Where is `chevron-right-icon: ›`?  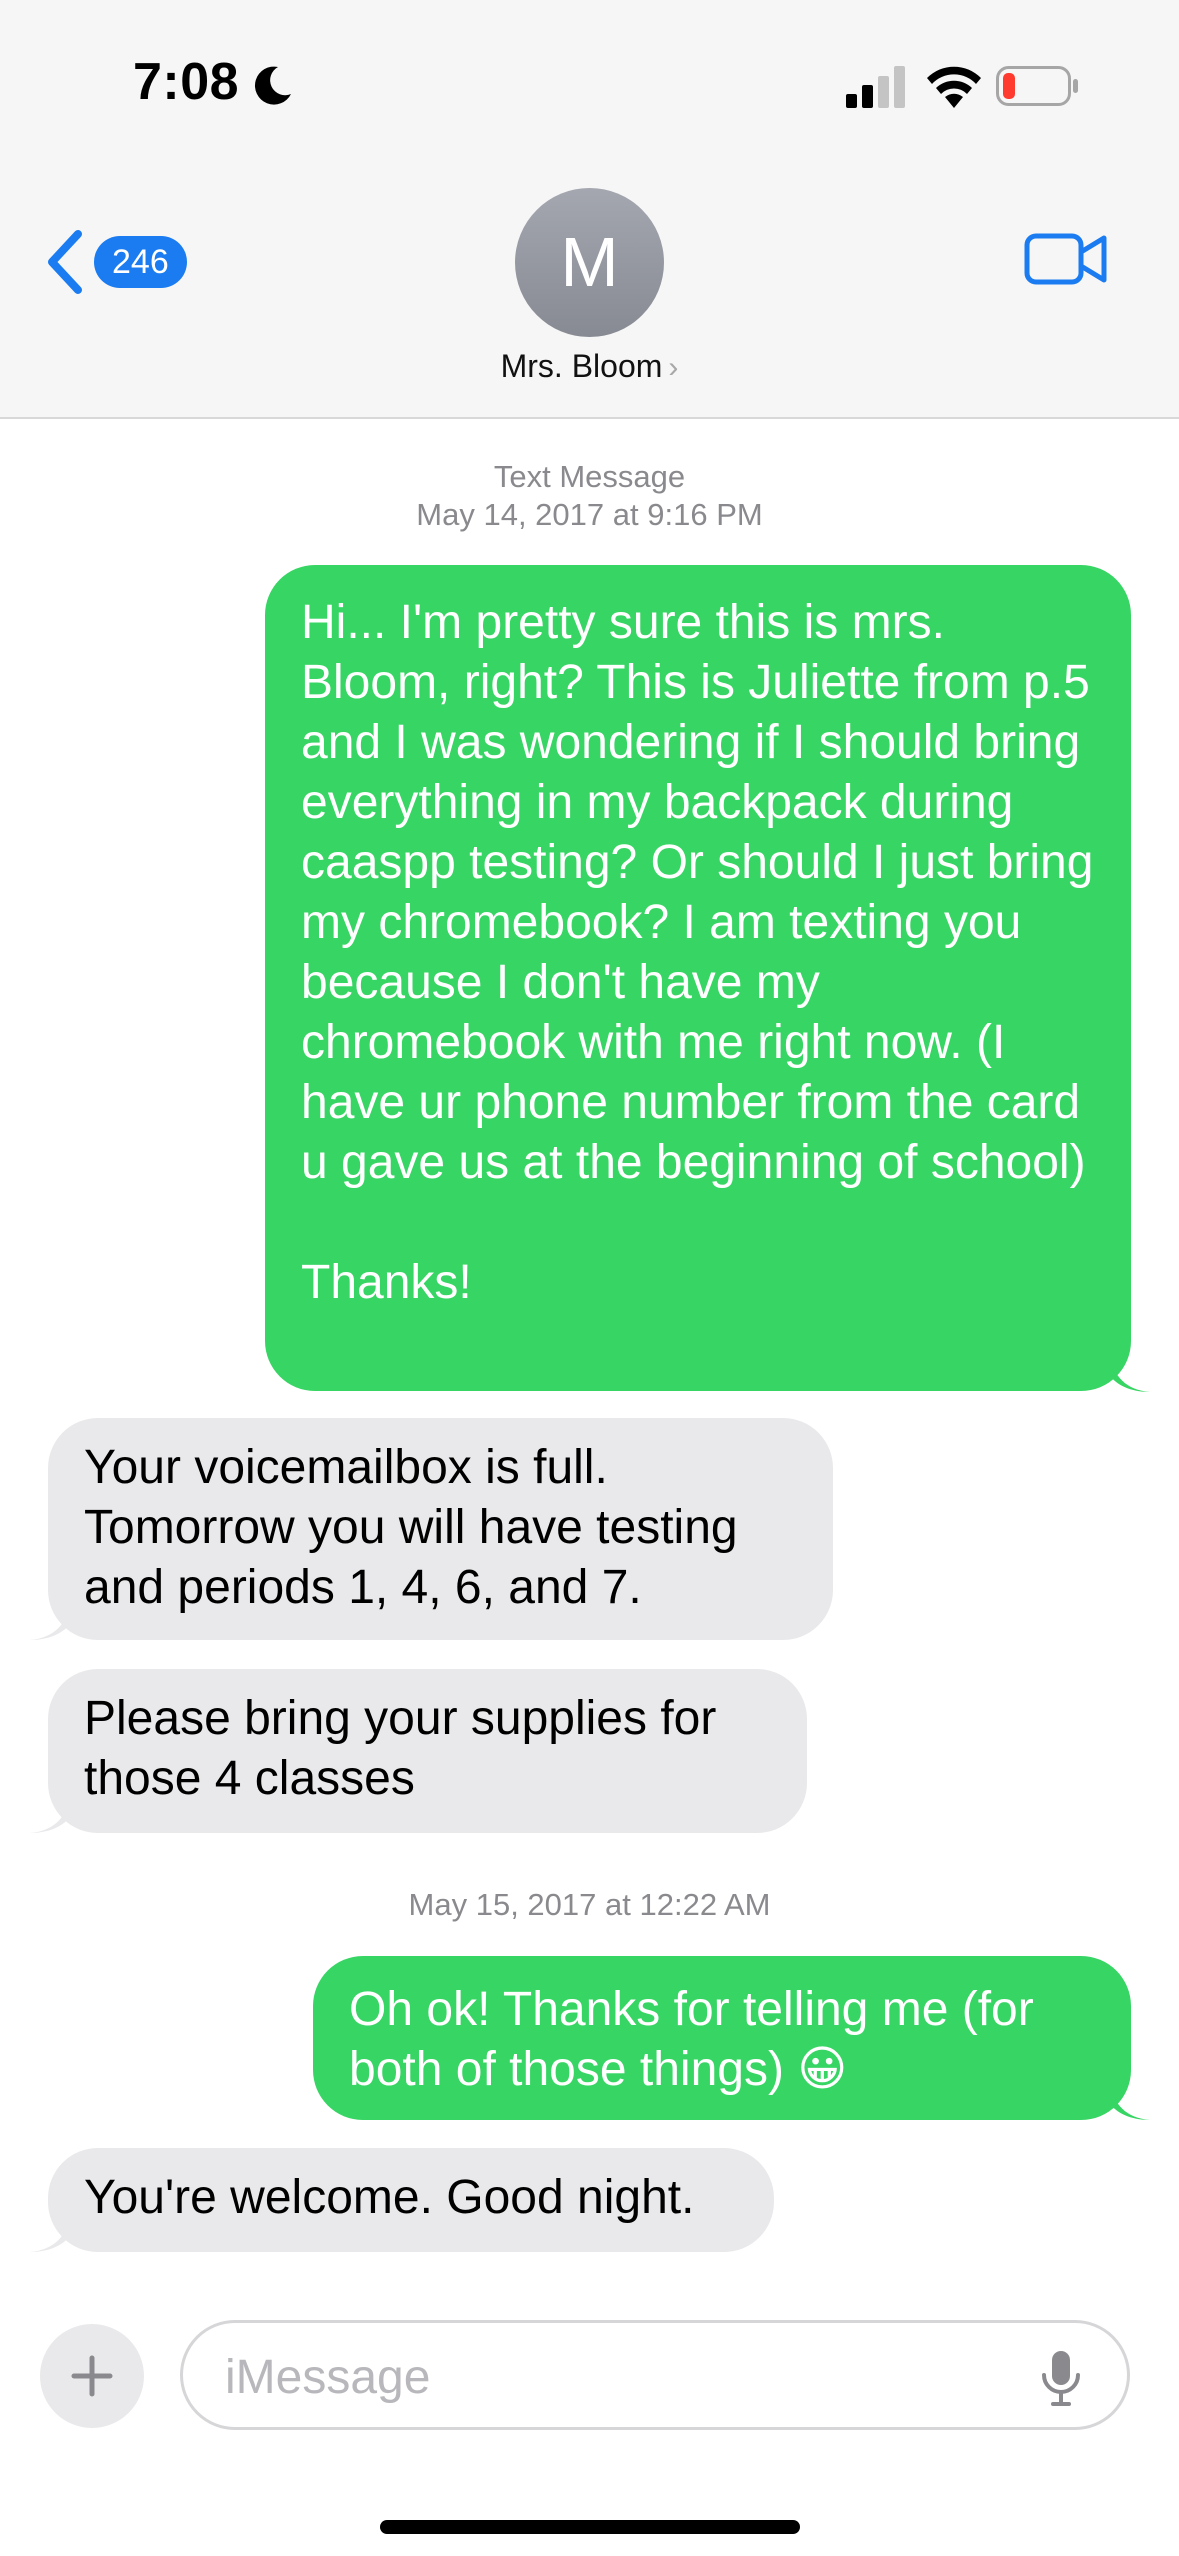
chevron-right-icon: › is located at coordinates (673, 367).